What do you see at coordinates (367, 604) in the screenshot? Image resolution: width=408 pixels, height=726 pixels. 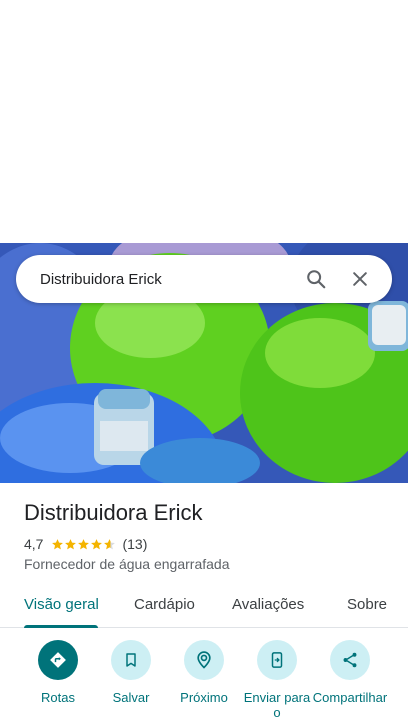 I see `tab-about: Sobre` at bounding box center [367, 604].